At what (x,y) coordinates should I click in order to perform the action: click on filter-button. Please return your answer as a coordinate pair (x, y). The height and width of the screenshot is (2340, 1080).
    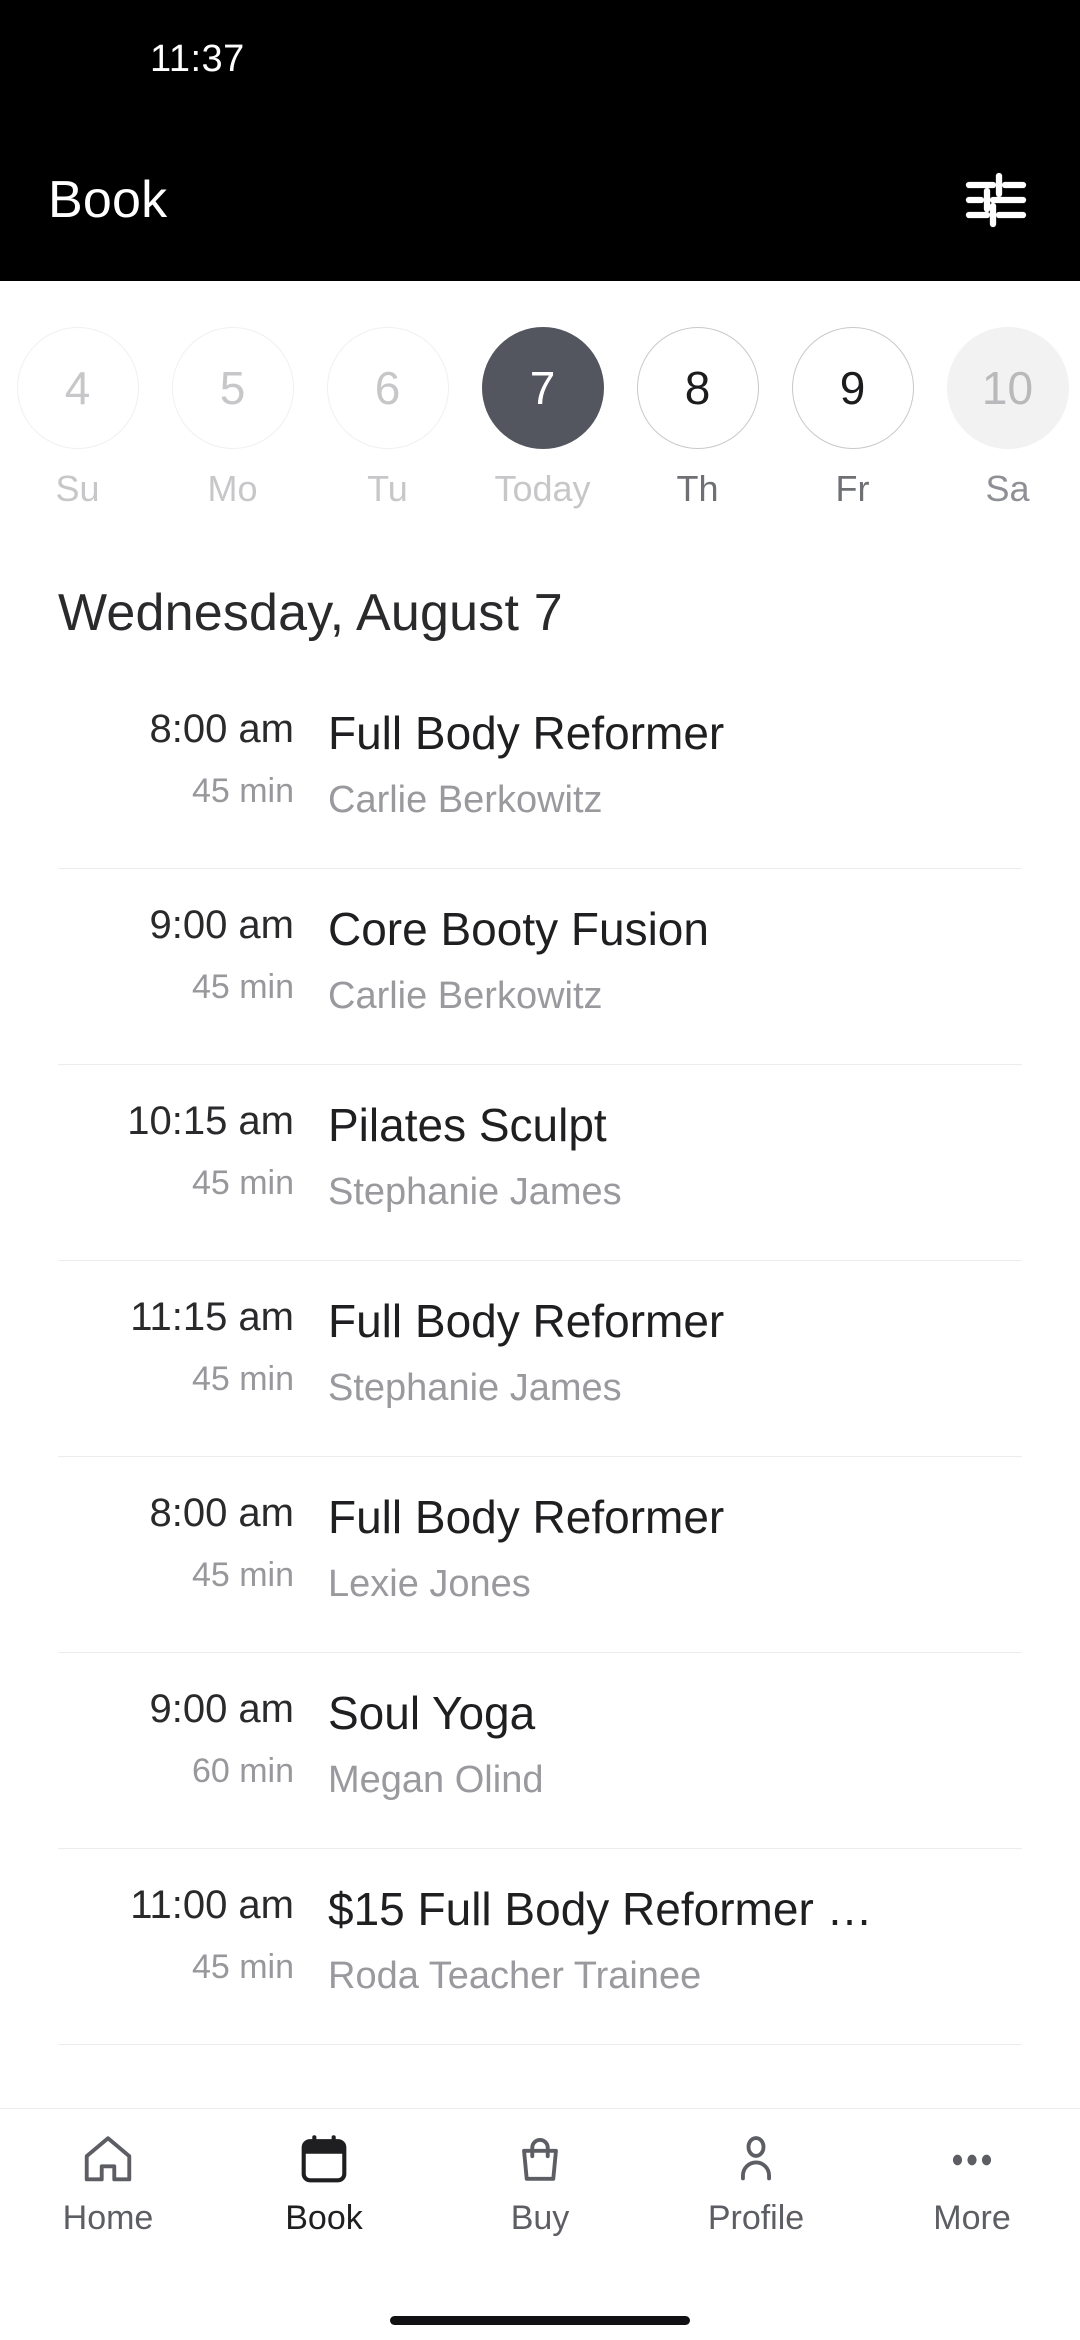
    Looking at the image, I should click on (996, 200).